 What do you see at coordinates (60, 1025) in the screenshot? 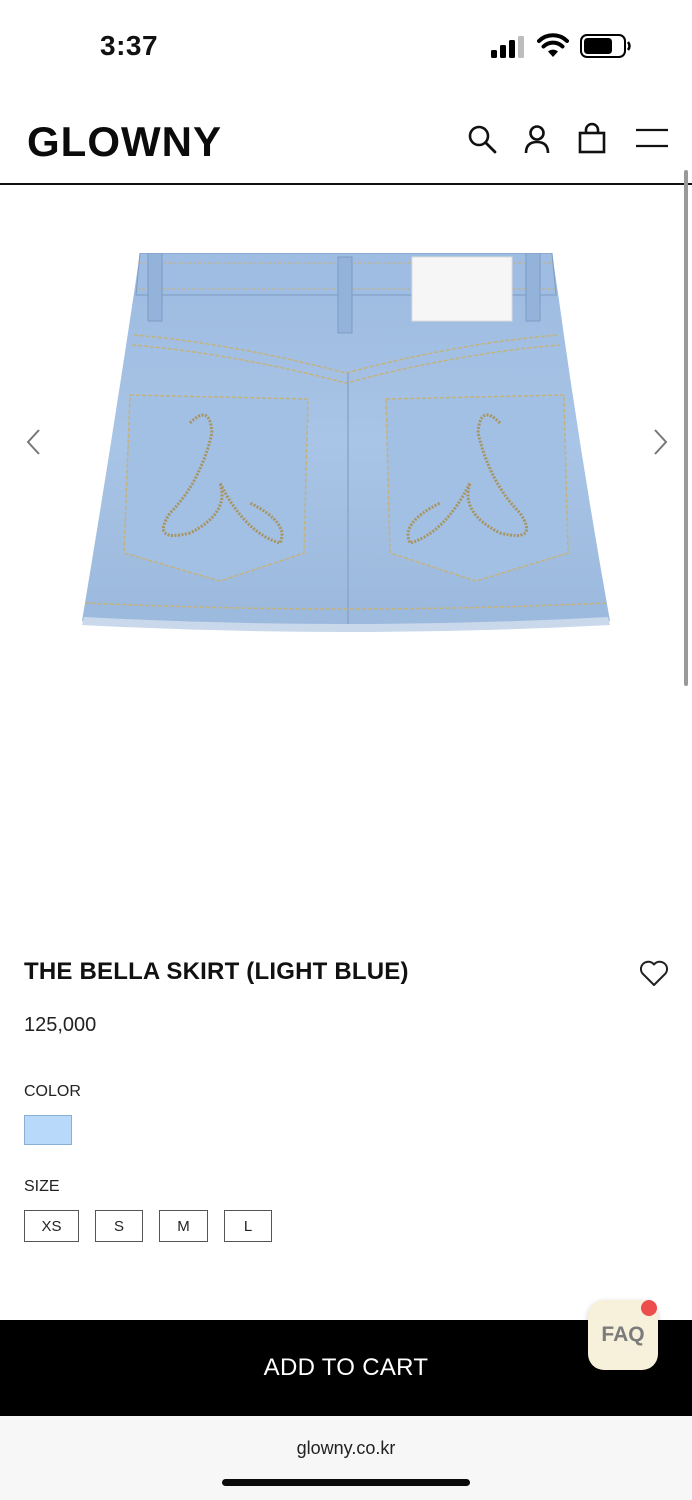
I see `product-price: 125,000` at bounding box center [60, 1025].